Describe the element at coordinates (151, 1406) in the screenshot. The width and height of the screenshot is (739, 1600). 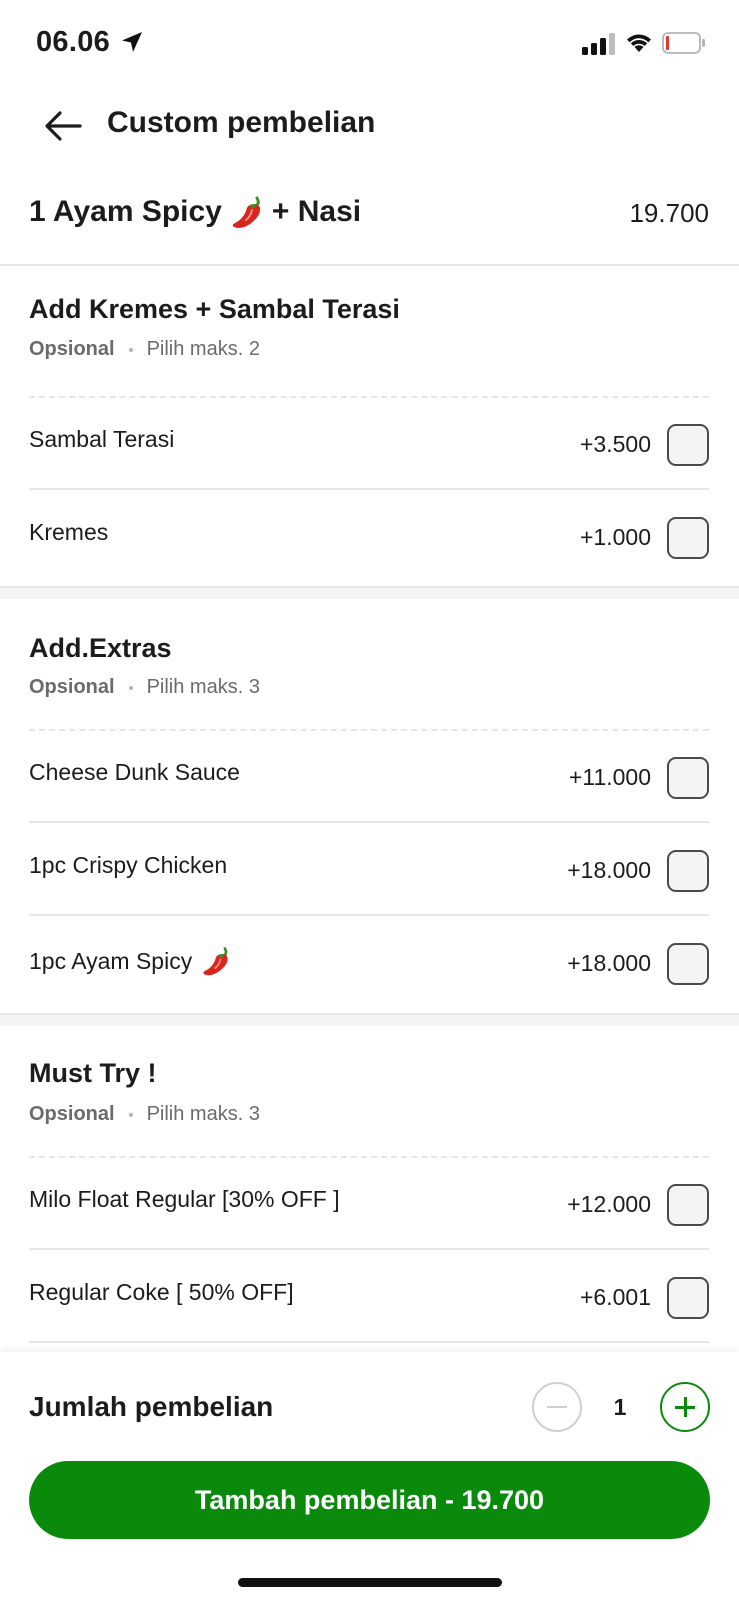
I see `quantity-label: Jumlah pembelian` at that location.